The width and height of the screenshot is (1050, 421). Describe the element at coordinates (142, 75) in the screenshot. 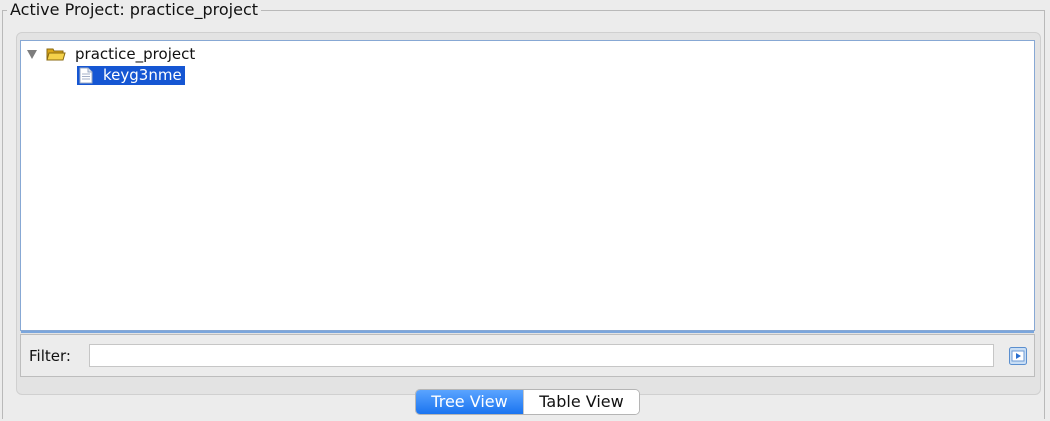

I see `tree-item-label: keyg3nme` at that location.